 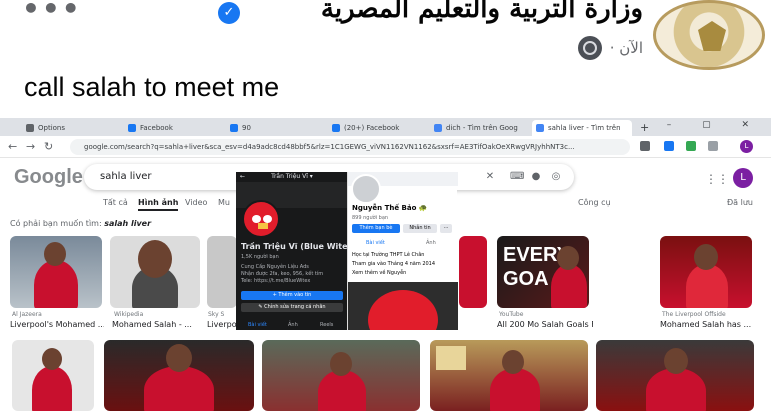 I want to click on tools-button: Công cụ, so click(x=594, y=202).